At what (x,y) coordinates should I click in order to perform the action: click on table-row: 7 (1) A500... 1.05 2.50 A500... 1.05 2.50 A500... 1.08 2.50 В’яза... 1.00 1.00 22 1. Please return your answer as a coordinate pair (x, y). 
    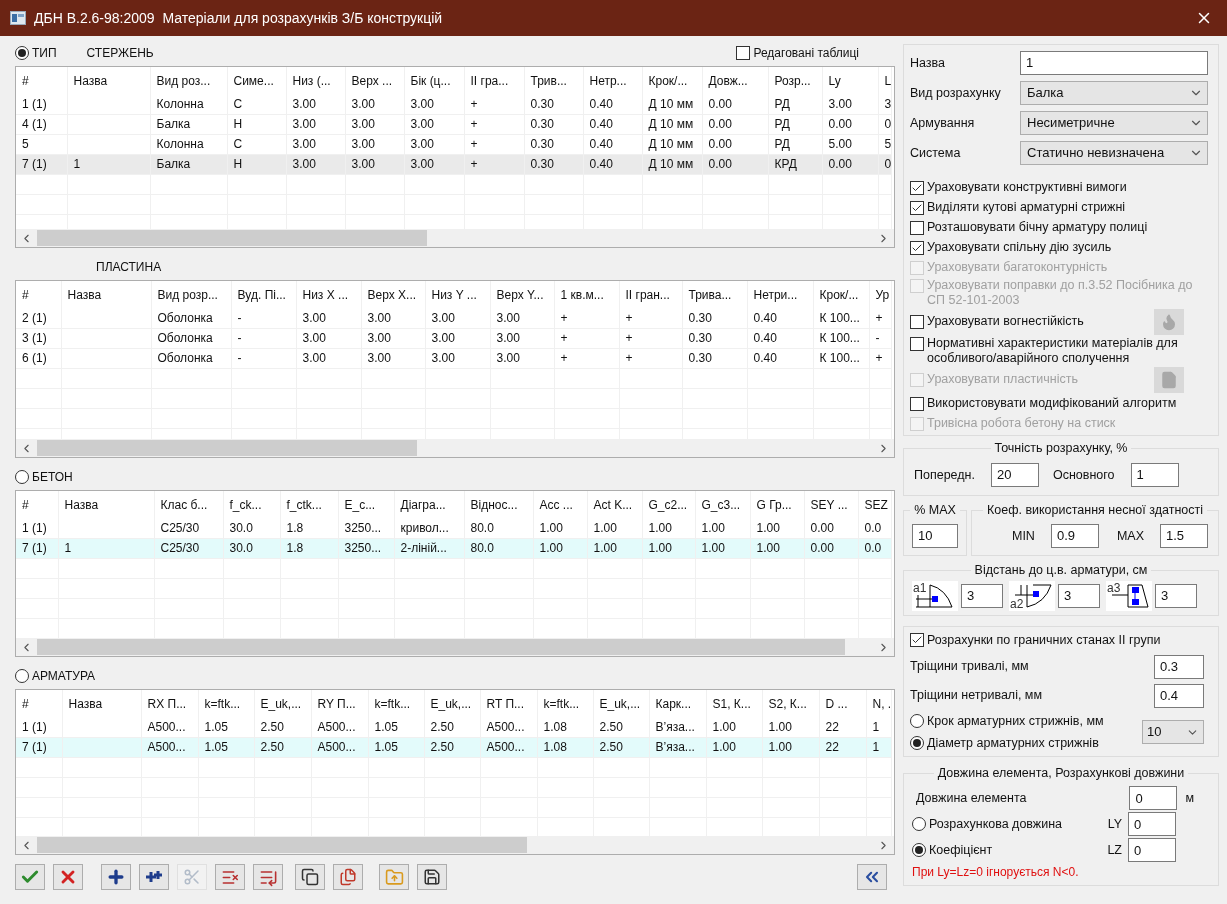
    Looking at the image, I should click on (453, 747).